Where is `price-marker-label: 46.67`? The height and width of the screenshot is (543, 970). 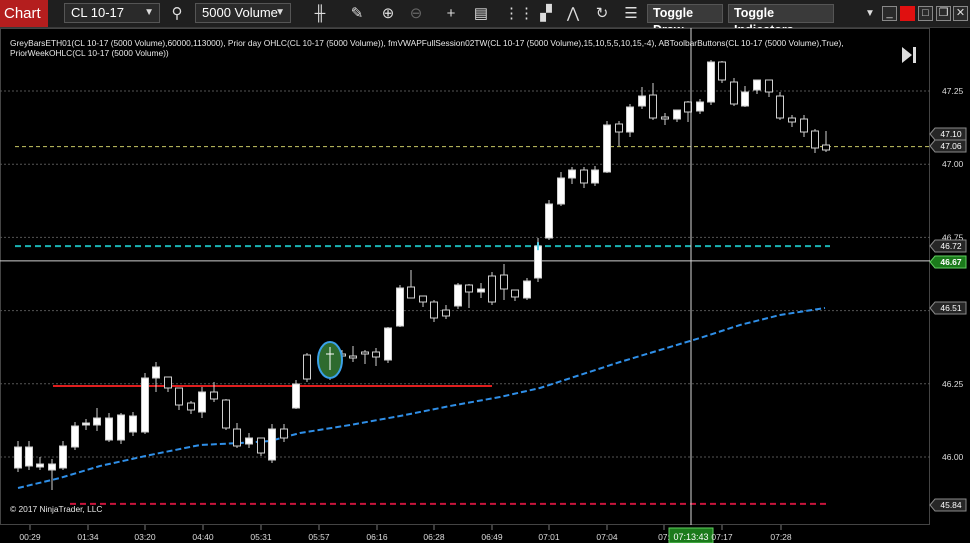
price-marker-label: 46.67 is located at coordinates (951, 262).